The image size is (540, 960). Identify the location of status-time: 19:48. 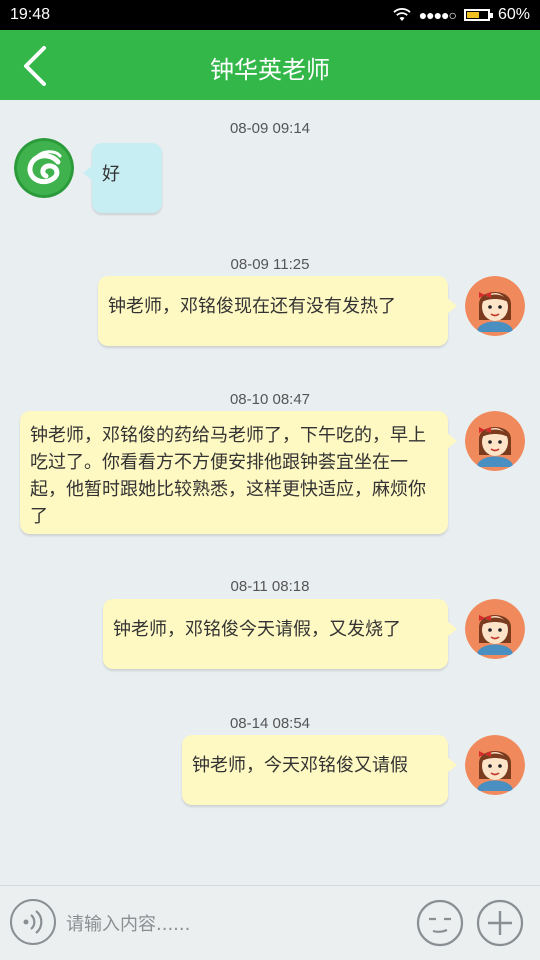
(30, 14).